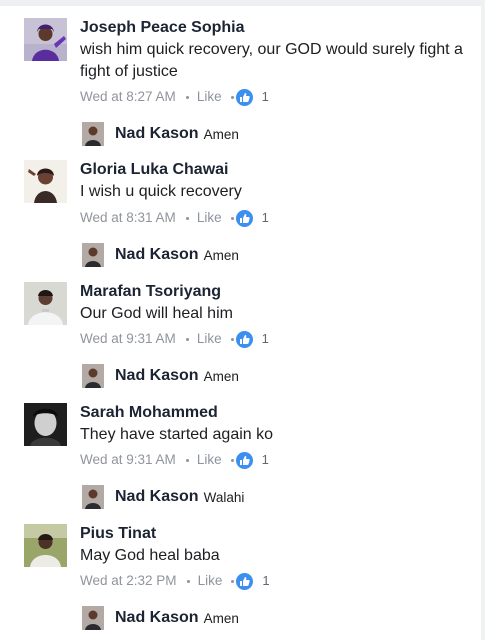  Describe the element at coordinates (149, 413) in the screenshot. I see `commenter-name: Sarah Mohammed` at that location.